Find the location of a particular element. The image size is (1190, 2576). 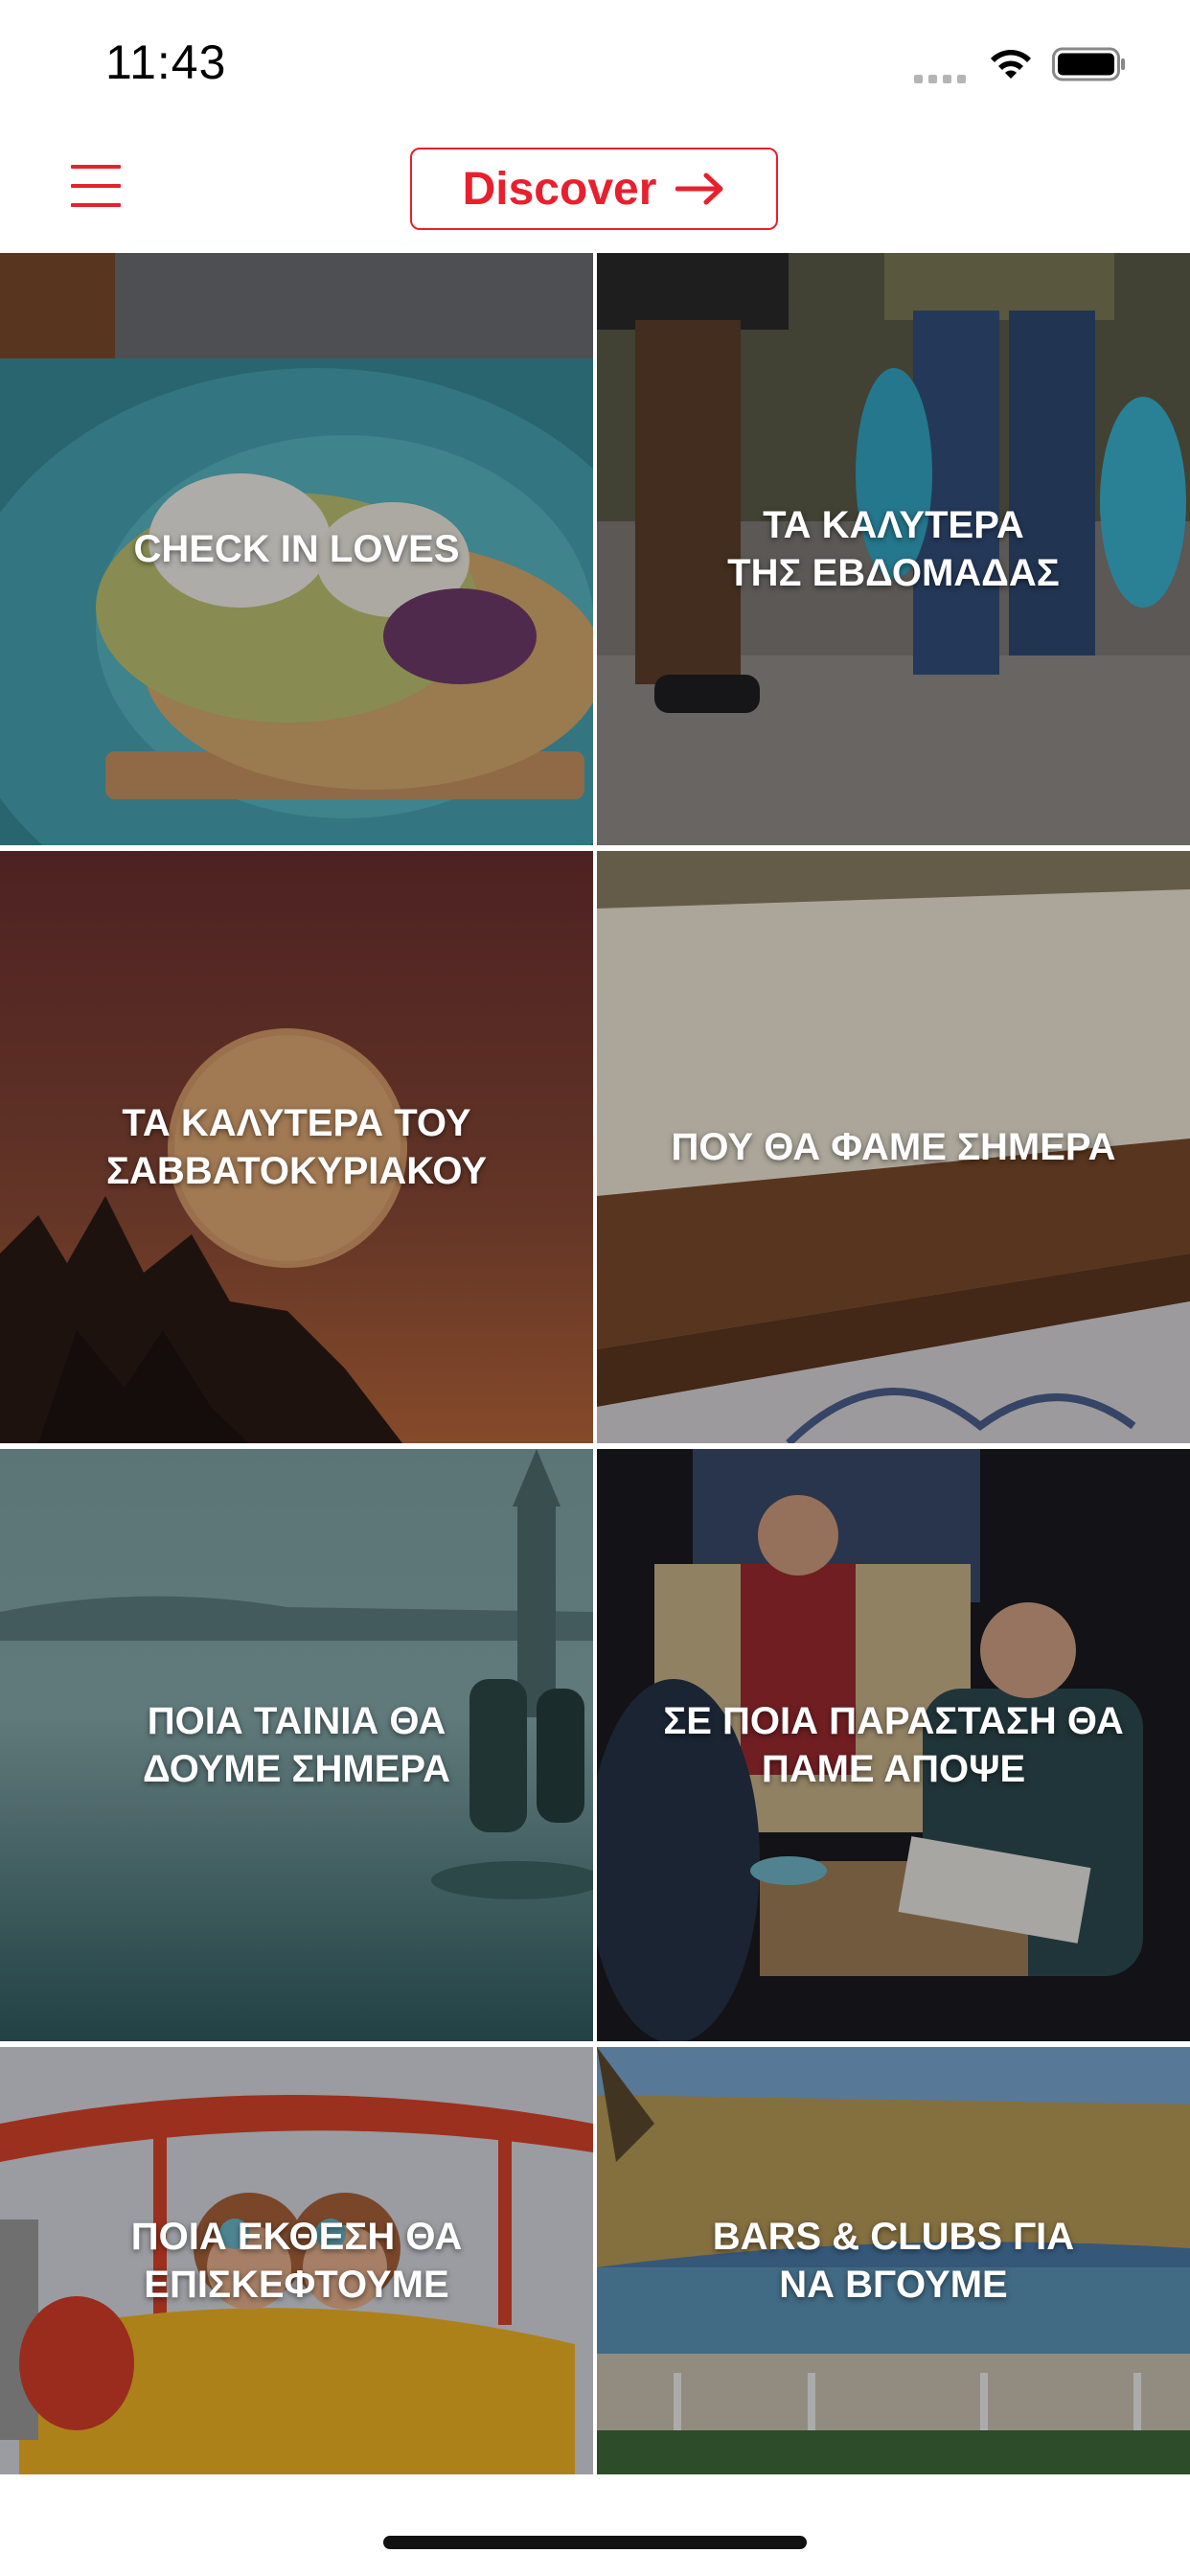

tile-which-exhibition: ΠΟΙΑ ΕΚΘΕΣΗ ΘΑ ΕΠΙΣΚΕΦΤΟΥΜΕ is located at coordinates (296, 2260).